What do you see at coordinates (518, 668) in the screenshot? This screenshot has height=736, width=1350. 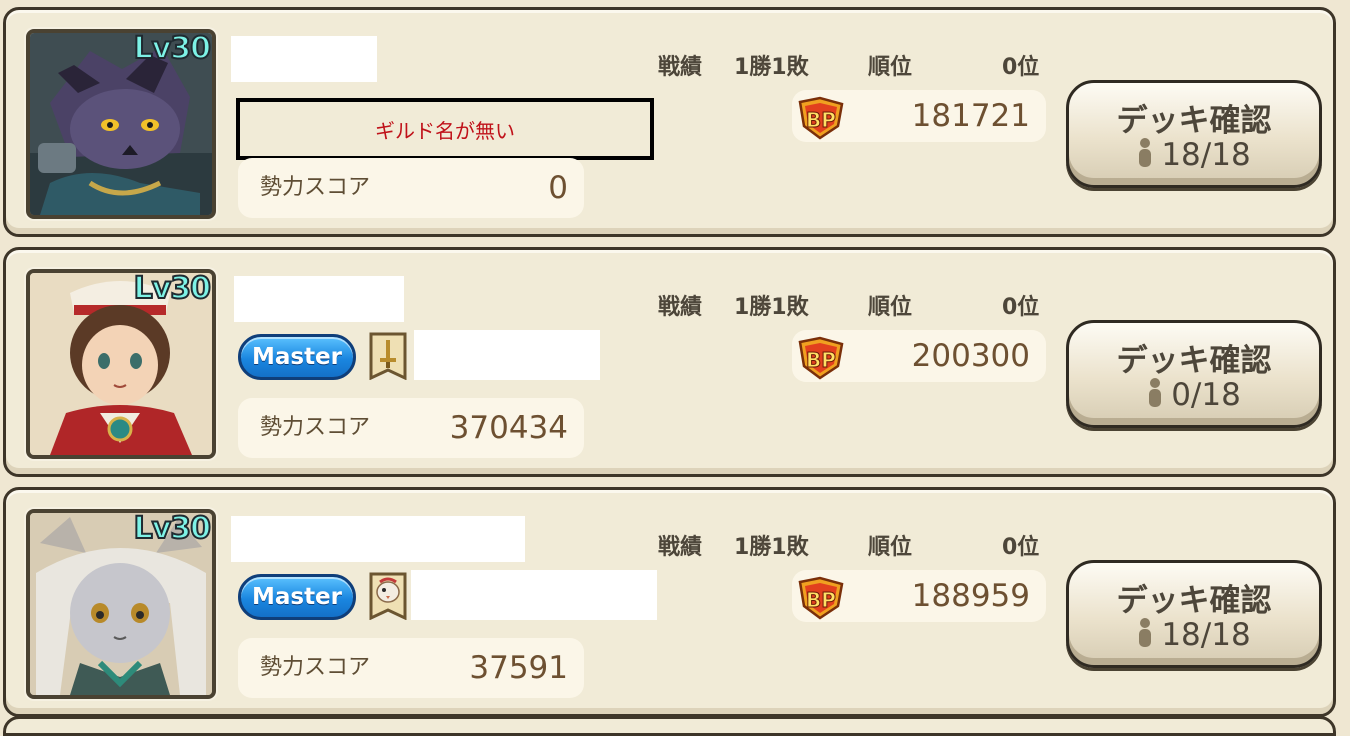 I see `score-value: 37591` at bounding box center [518, 668].